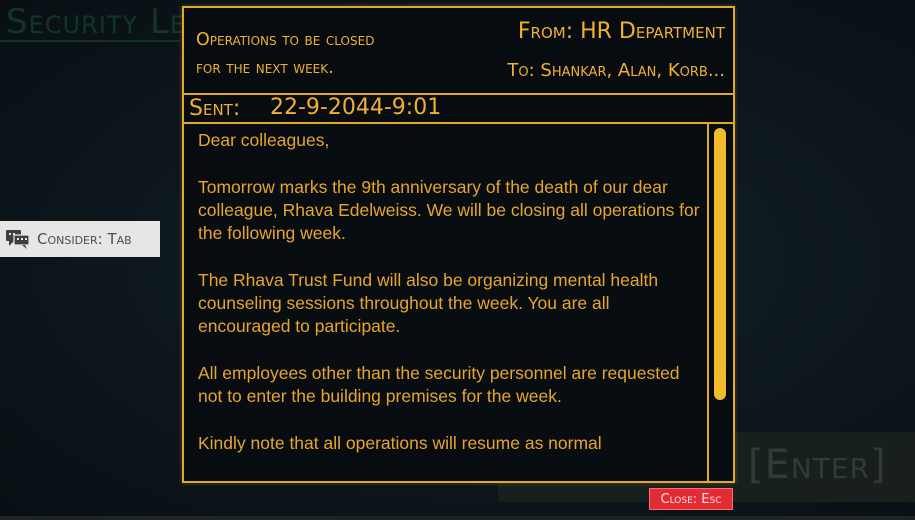  I want to click on sent-date: 22-9-2044-9:01, so click(356, 107).